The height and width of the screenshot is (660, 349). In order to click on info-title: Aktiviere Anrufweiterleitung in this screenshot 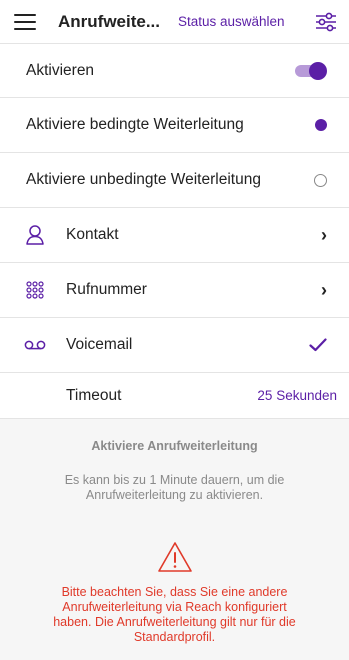, I will do `click(174, 446)`.